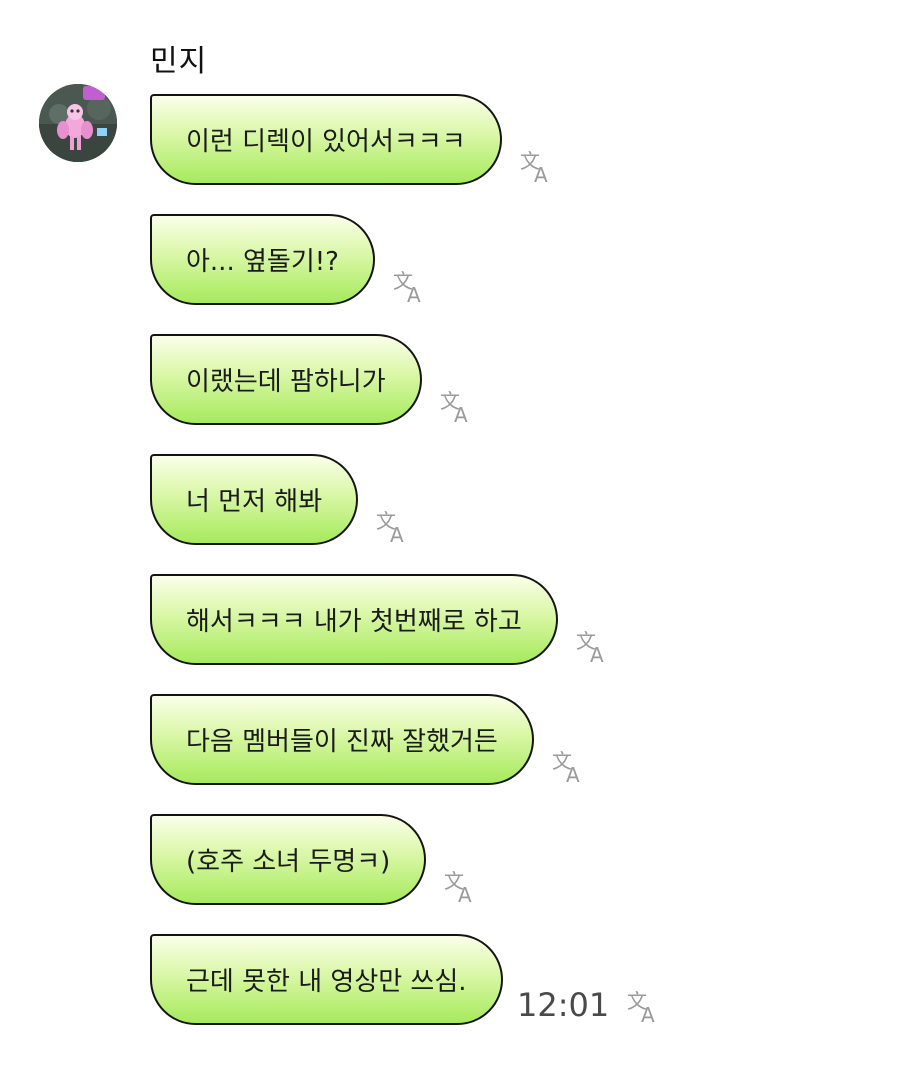  What do you see at coordinates (354, 619) in the screenshot?
I see `message-bubble: 해서ㅋㅋㅋ 내가 첫번째로 하고` at bounding box center [354, 619].